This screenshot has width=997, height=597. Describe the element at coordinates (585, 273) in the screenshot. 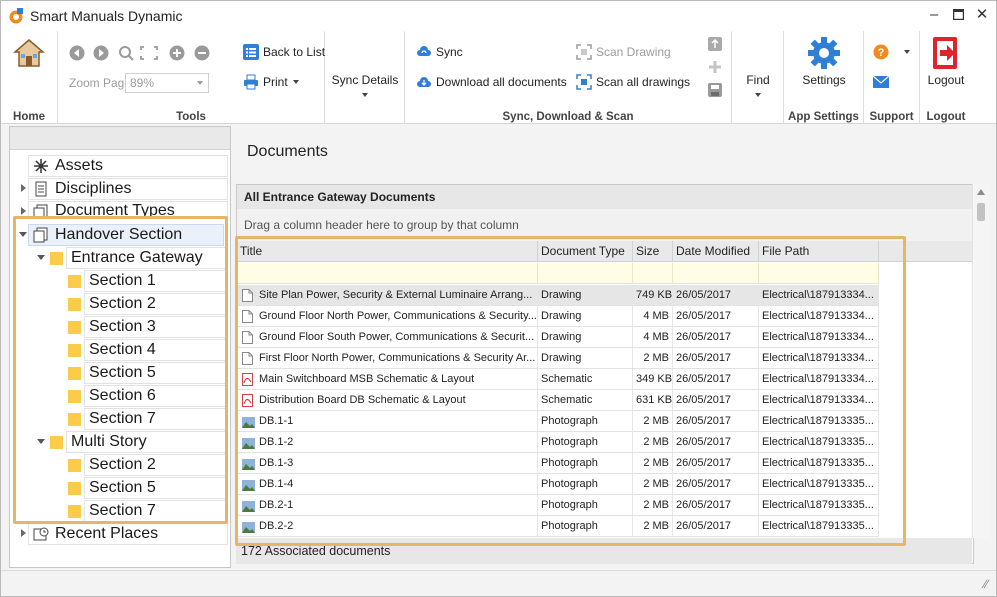

I see `filter-cell-document-type` at that location.